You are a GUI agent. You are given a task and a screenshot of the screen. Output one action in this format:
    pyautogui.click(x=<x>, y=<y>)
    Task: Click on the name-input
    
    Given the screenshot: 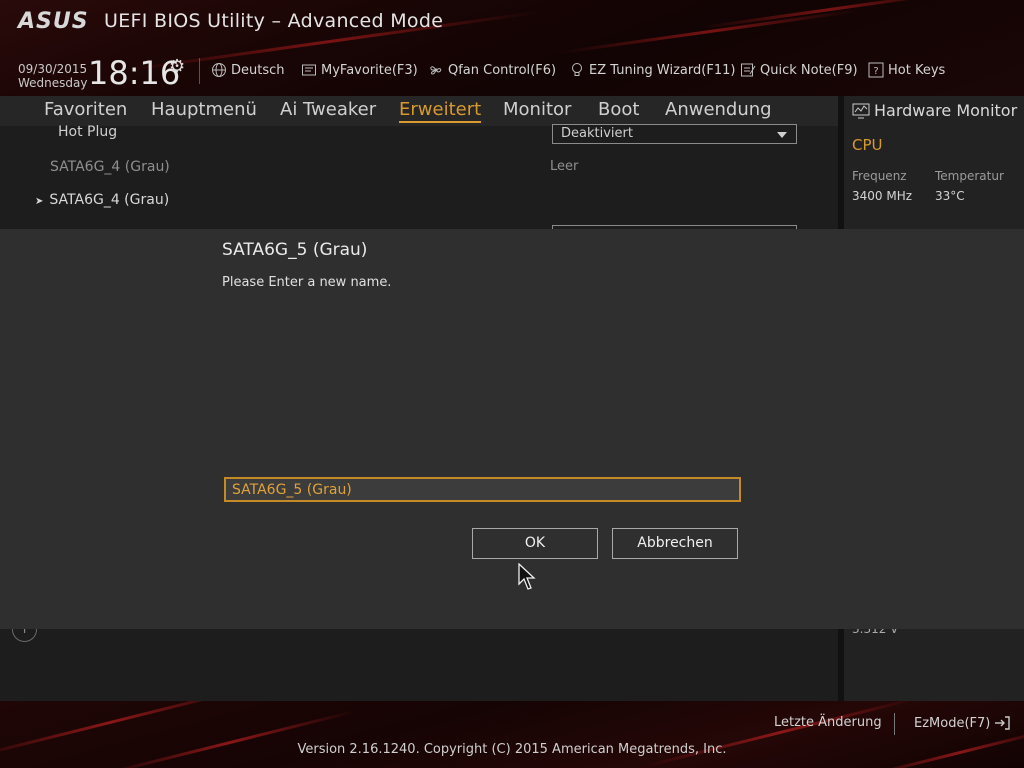 What is the action you would take?
    pyautogui.click(x=482, y=489)
    